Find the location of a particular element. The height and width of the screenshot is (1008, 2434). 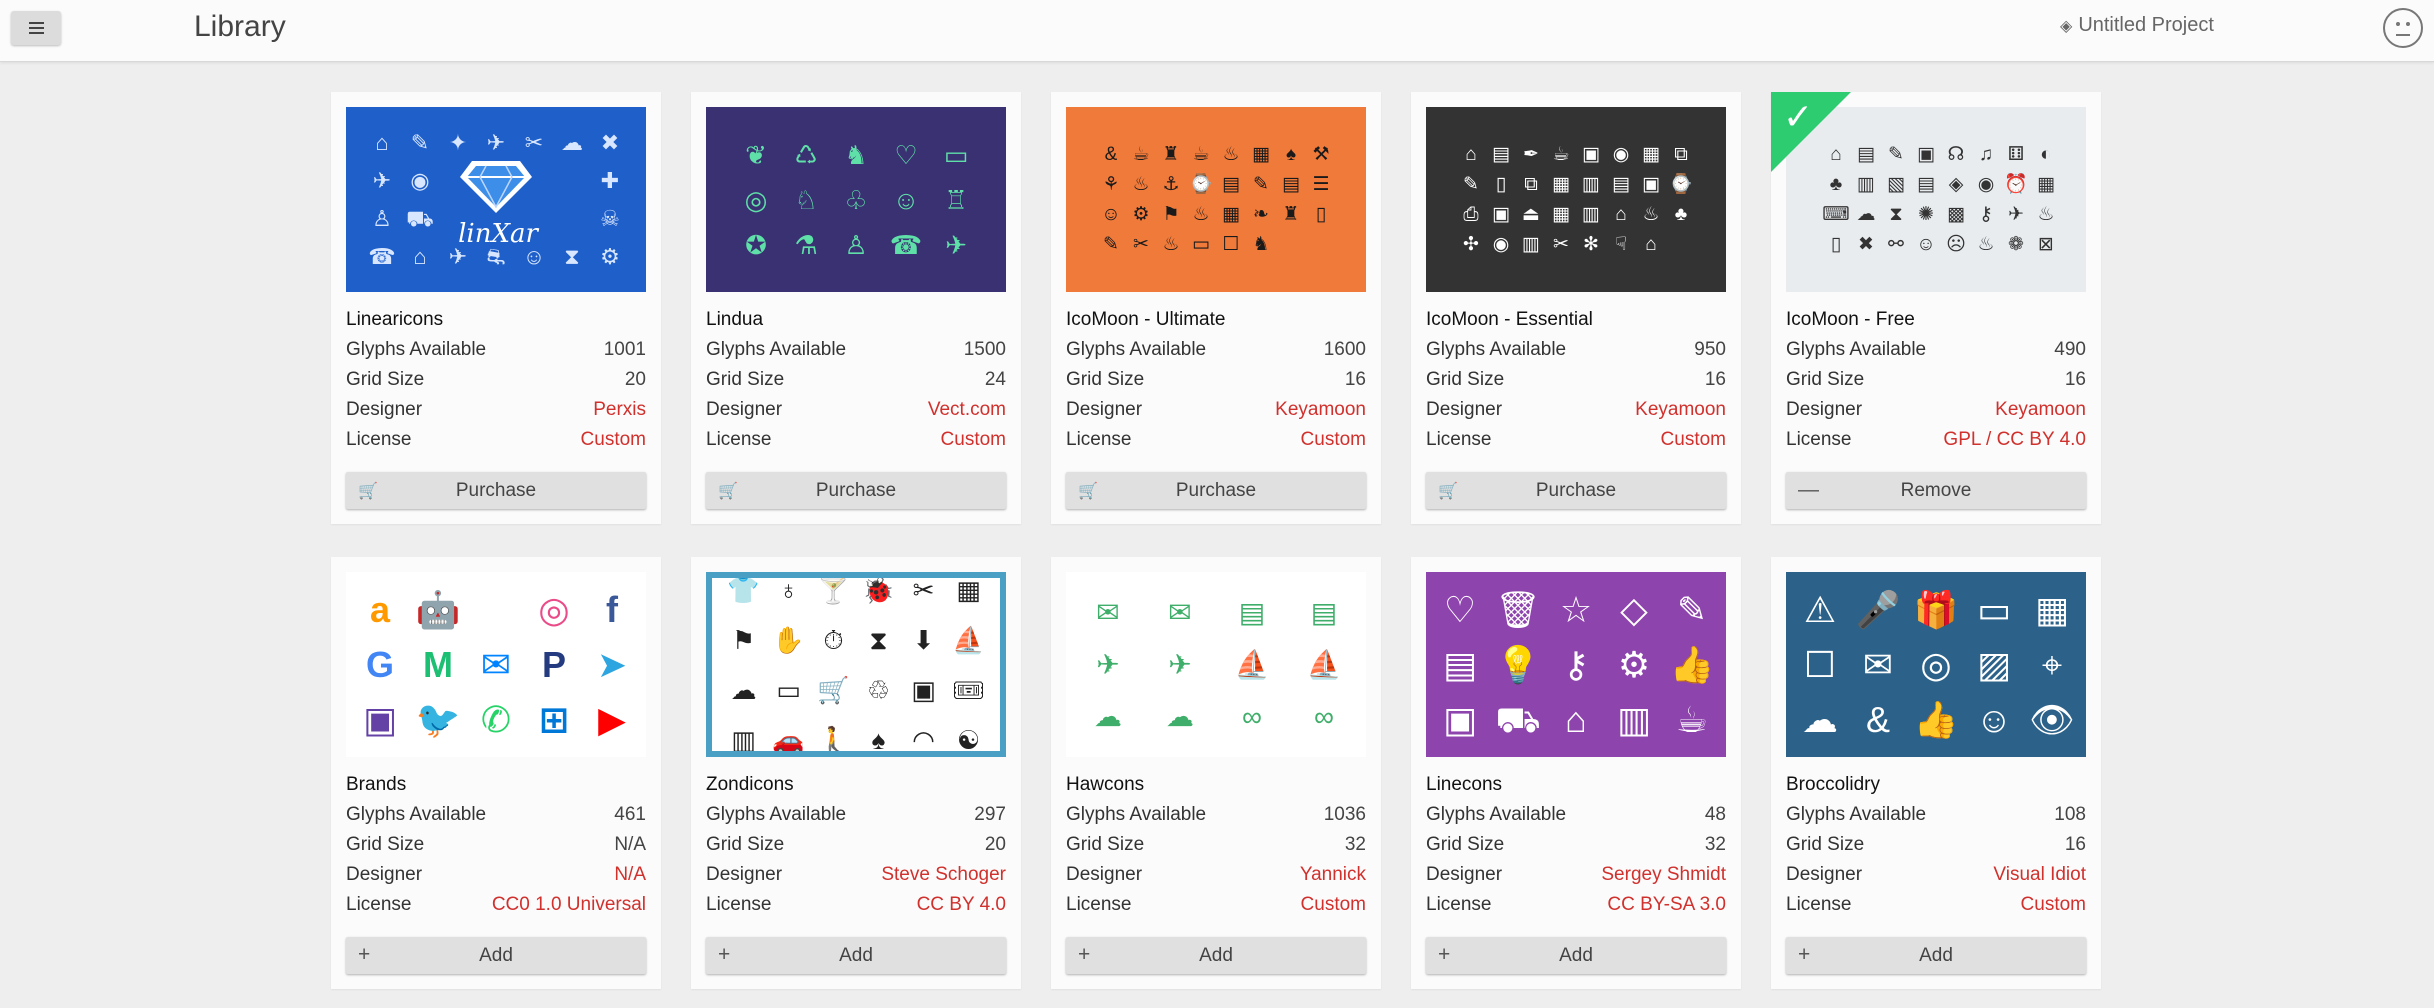

field-label: Designer is located at coordinates (1464, 409).